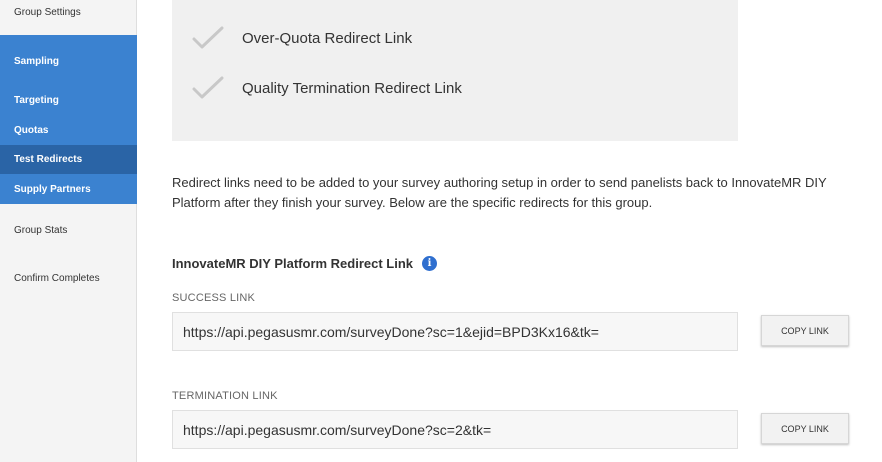 This screenshot has width=882, height=462. I want to click on checklist-item-label: Over-Quota Redirect Link, so click(327, 38).